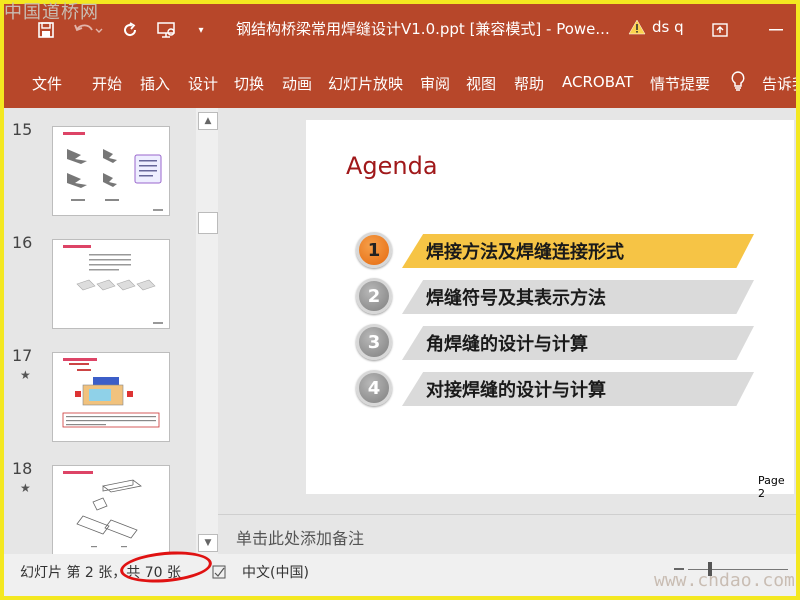 The height and width of the screenshot is (600, 800). I want to click on page-number-label: Page 2, so click(771, 487).